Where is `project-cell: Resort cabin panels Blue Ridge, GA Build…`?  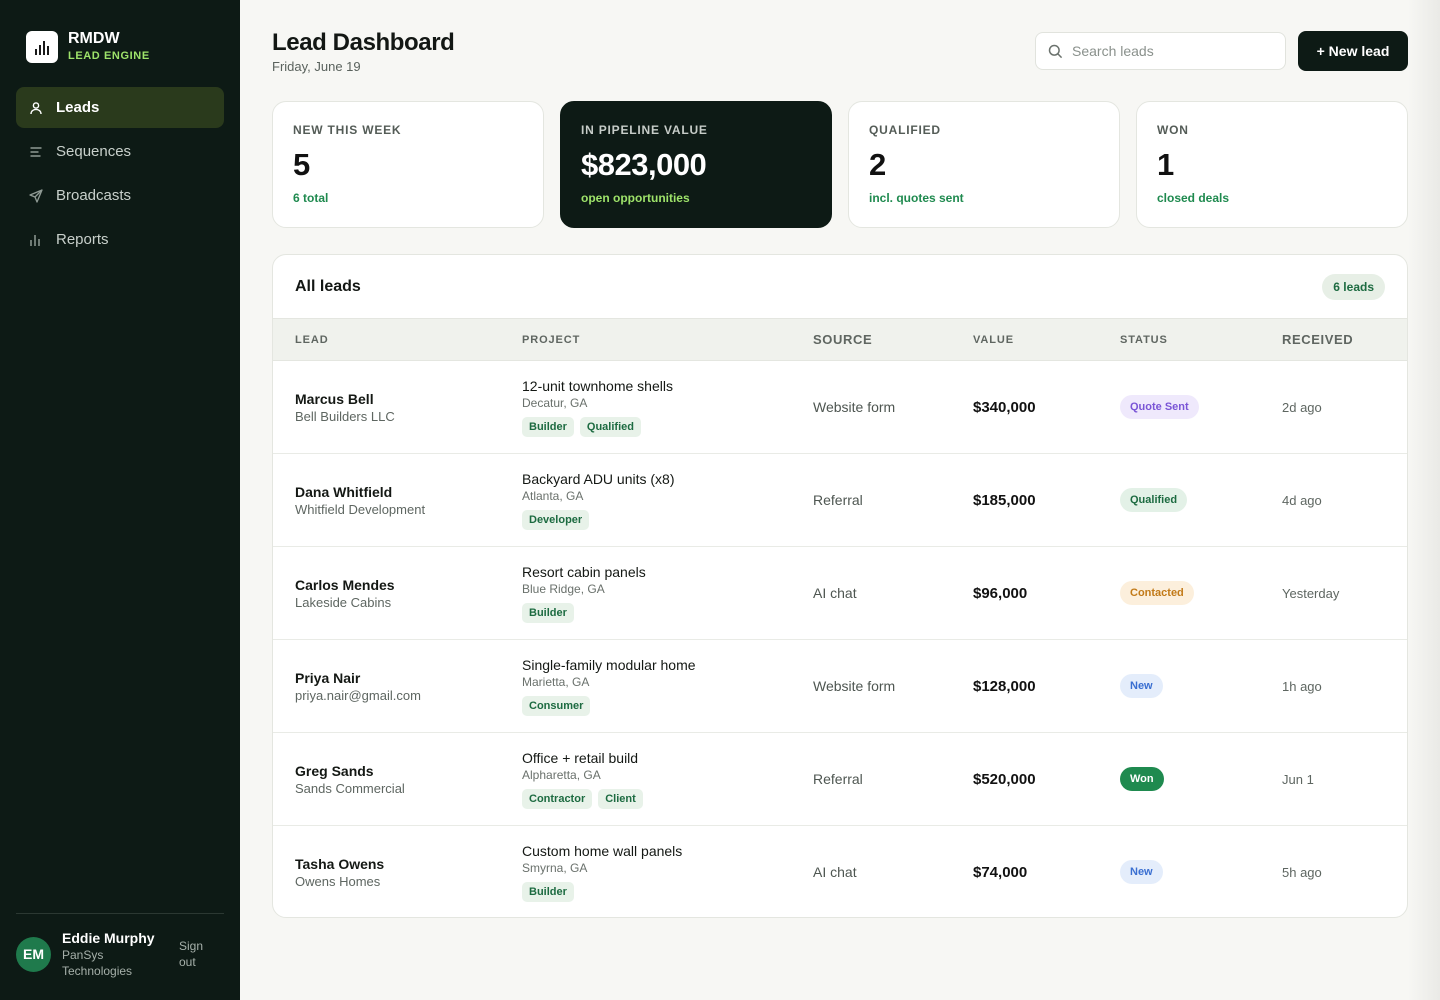
project-cell: Resort cabin panels Blue Ridge, GA Build… is located at coordinates (584, 593).